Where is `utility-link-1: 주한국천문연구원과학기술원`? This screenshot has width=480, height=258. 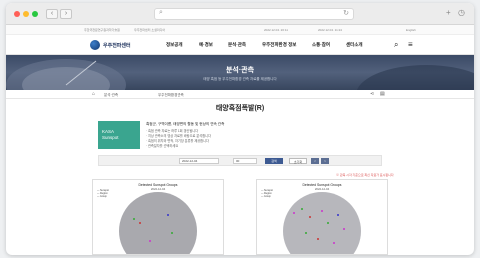
utility-link-1: 주한국천문연구원과학기술원 is located at coordinates (102, 30).